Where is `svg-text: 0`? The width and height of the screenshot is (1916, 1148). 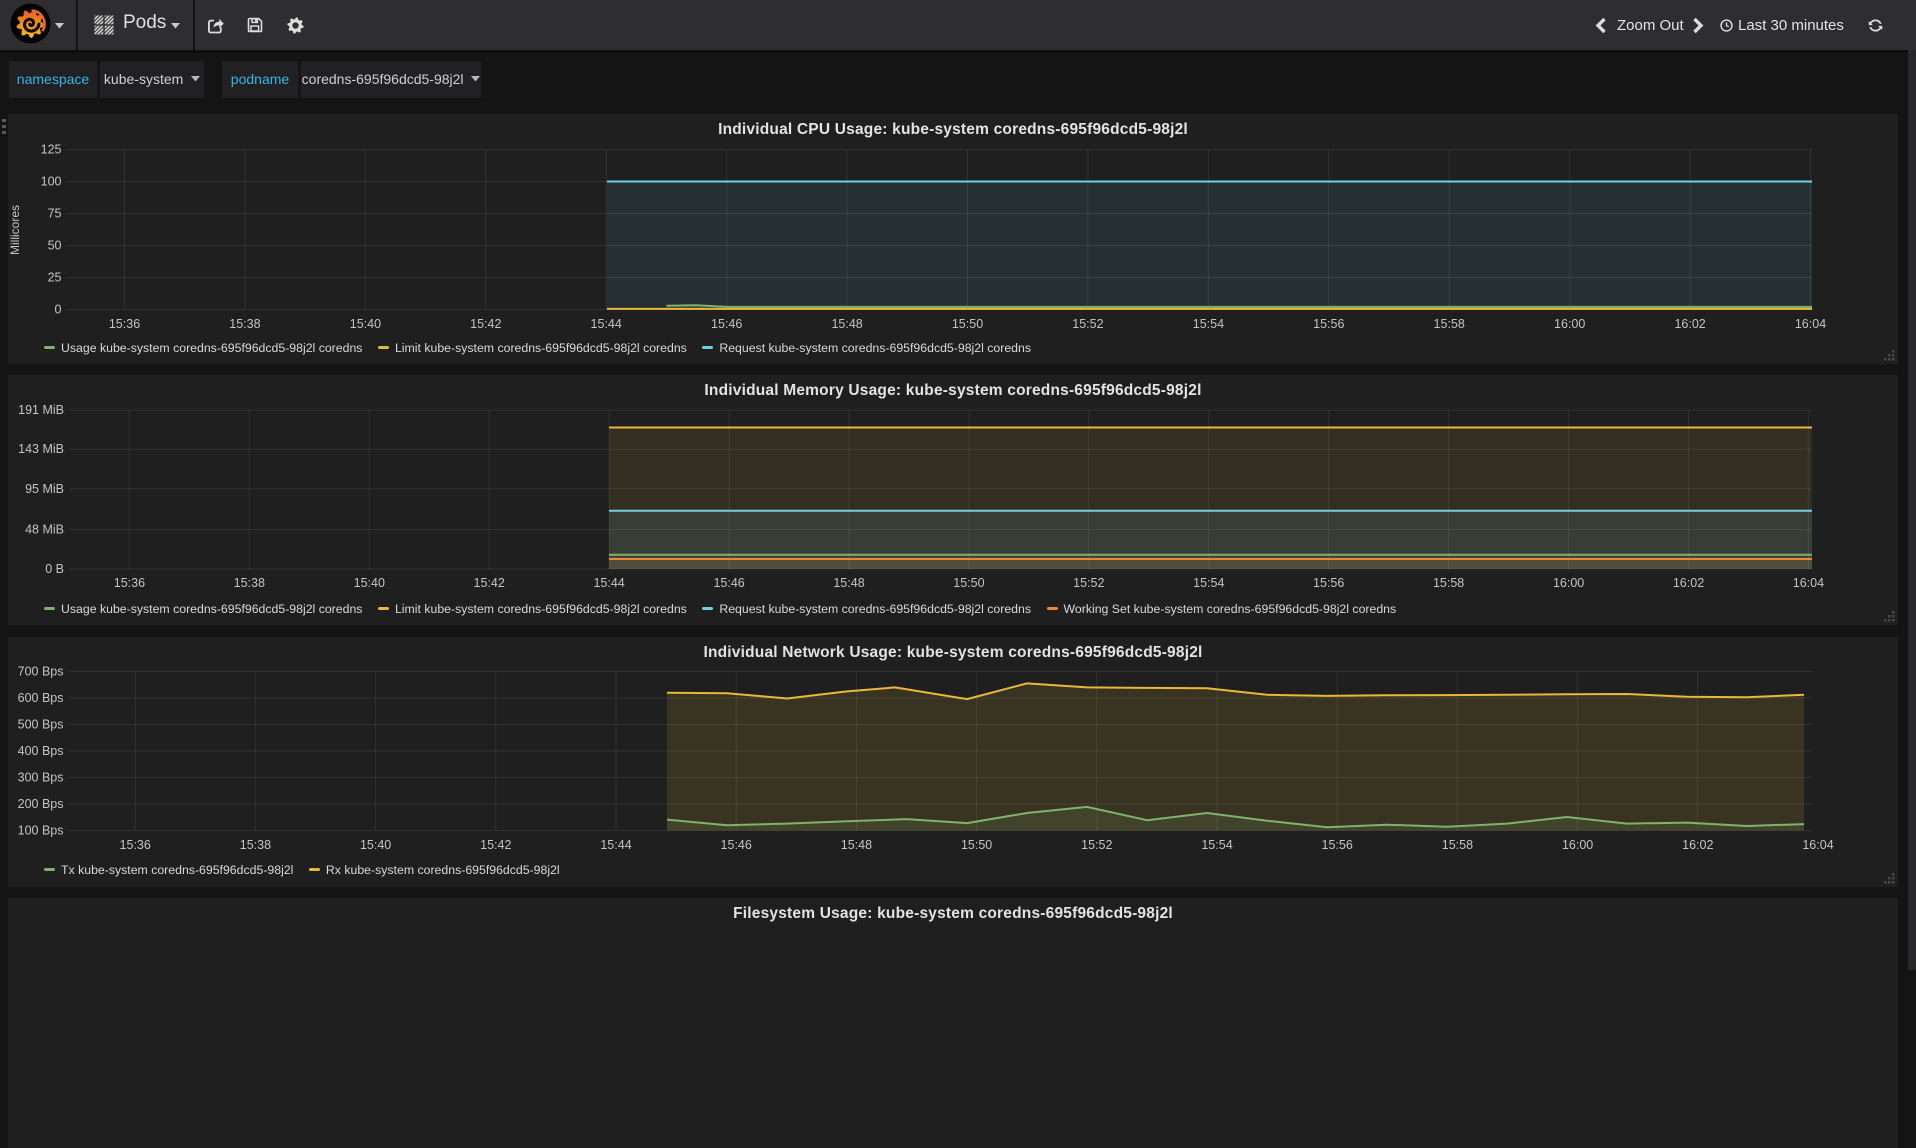 svg-text: 0 is located at coordinates (58, 309).